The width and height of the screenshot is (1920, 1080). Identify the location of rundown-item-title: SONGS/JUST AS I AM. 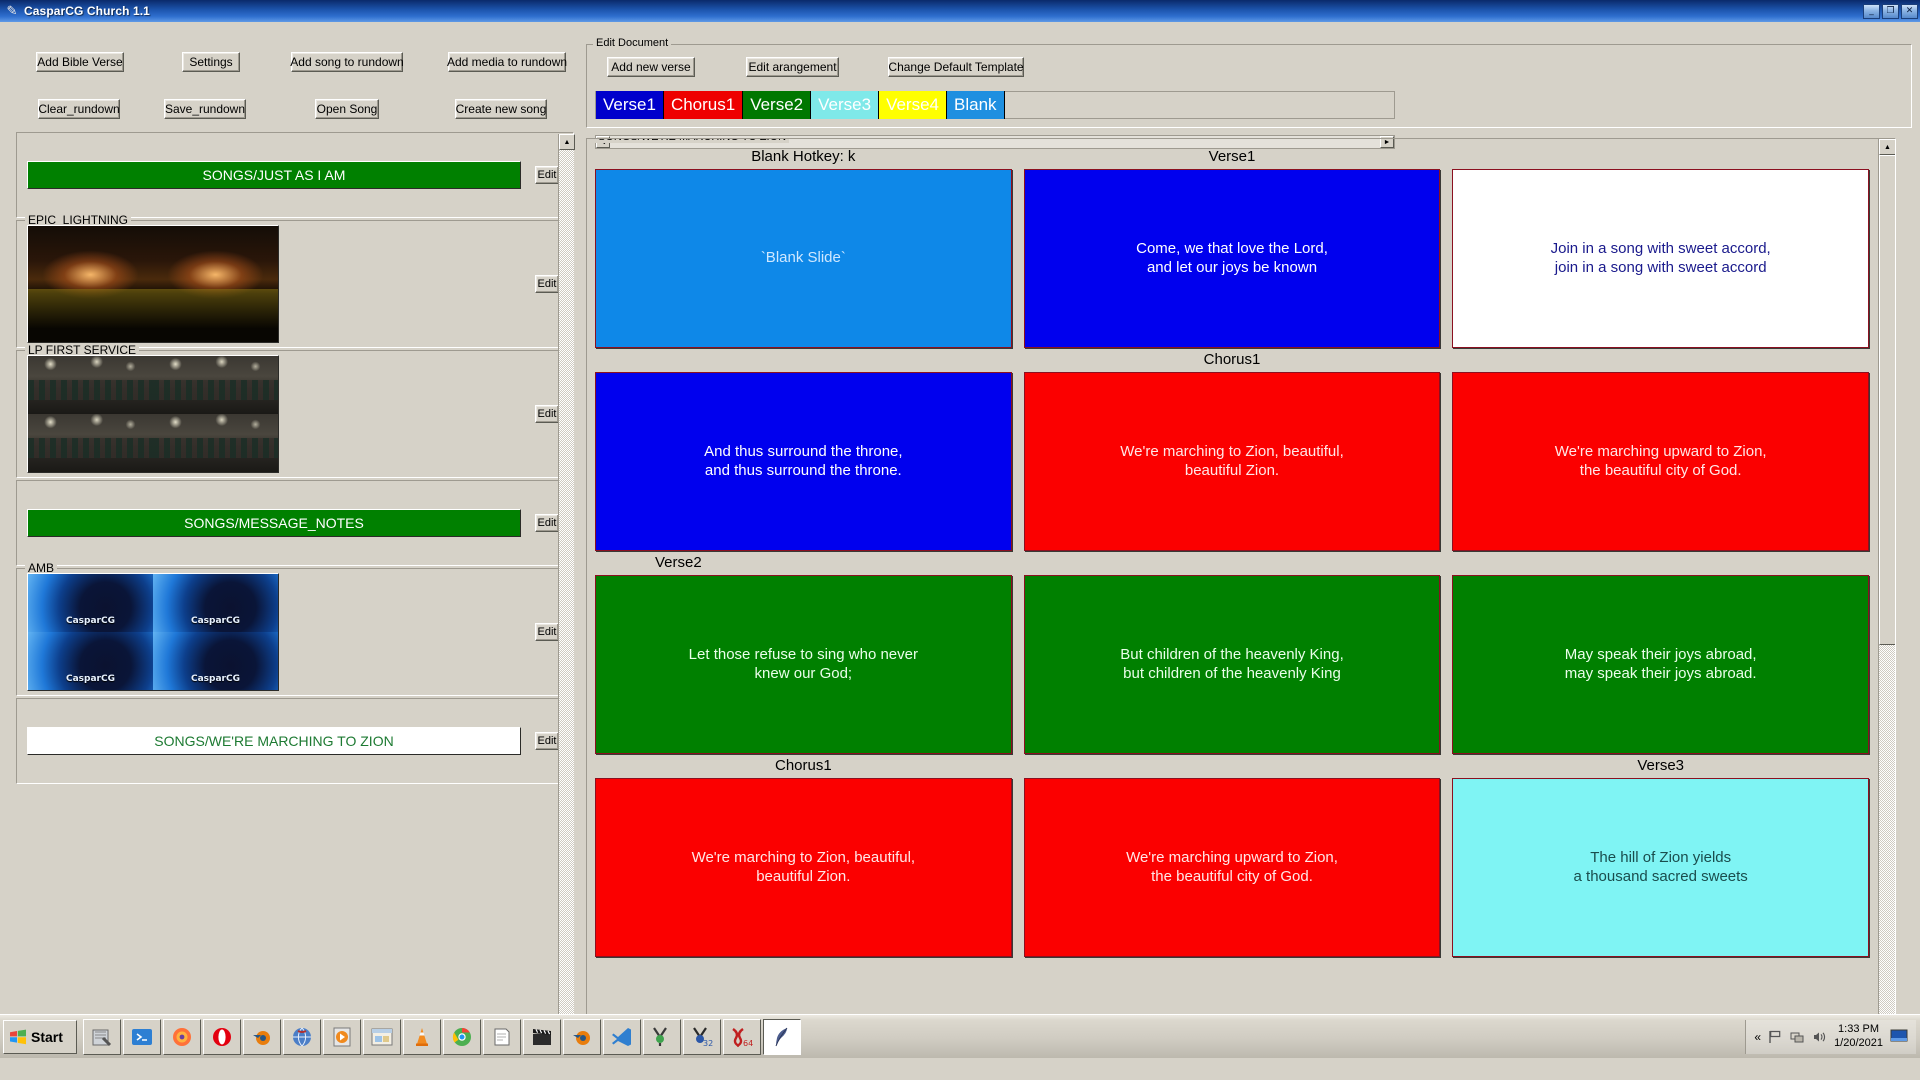
(274, 175).